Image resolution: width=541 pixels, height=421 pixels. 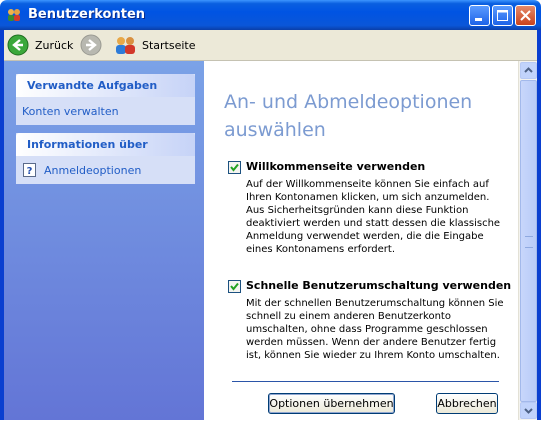 What do you see at coordinates (539, 225) in the screenshot?
I see `window-border-right` at bounding box center [539, 225].